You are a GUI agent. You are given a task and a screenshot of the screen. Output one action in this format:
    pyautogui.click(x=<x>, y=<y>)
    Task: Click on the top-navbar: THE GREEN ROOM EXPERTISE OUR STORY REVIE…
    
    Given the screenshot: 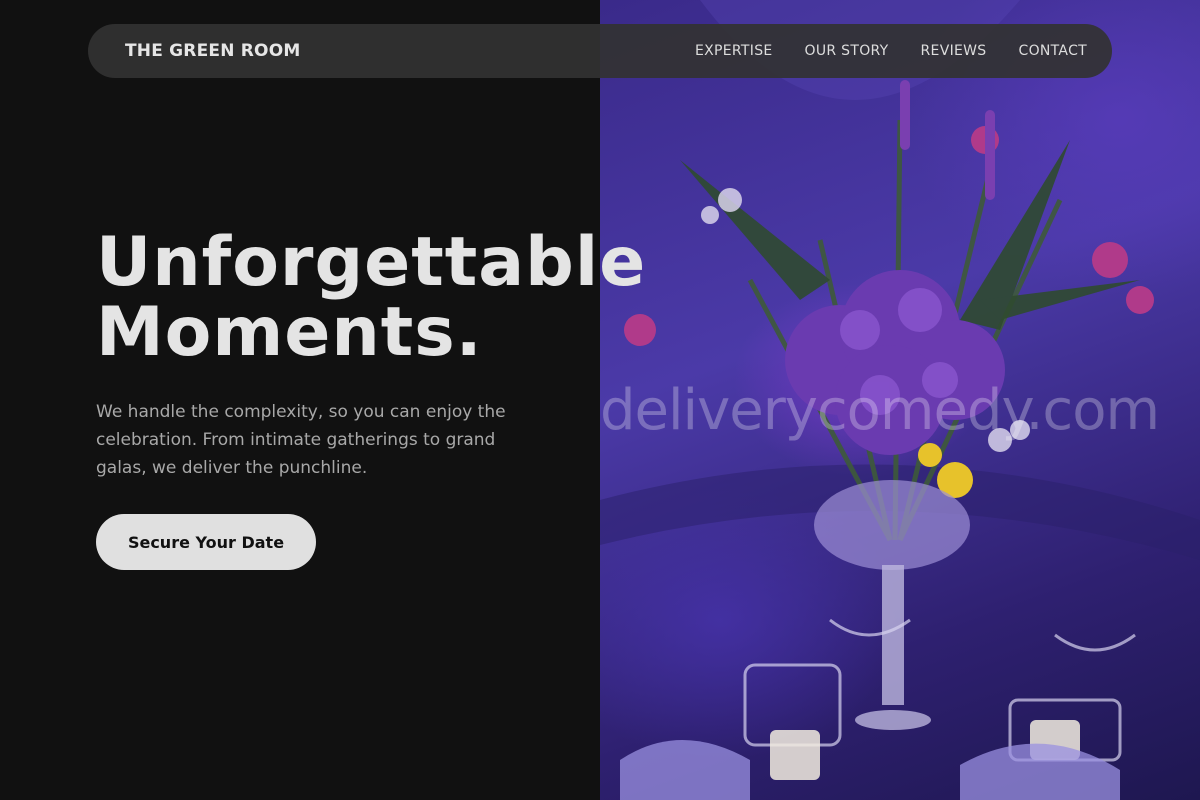 What is the action you would take?
    pyautogui.click(x=600, y=51)
    